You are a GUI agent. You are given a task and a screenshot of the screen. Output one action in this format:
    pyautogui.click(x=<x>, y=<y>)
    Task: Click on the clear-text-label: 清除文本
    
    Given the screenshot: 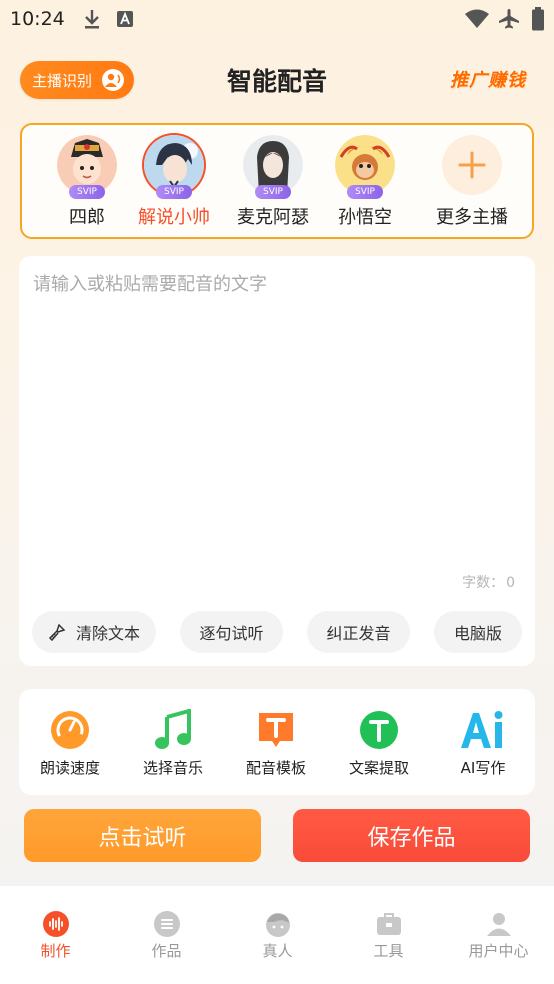 What is the action you would take?
    pyautogui.click(x=107, y=633)
    